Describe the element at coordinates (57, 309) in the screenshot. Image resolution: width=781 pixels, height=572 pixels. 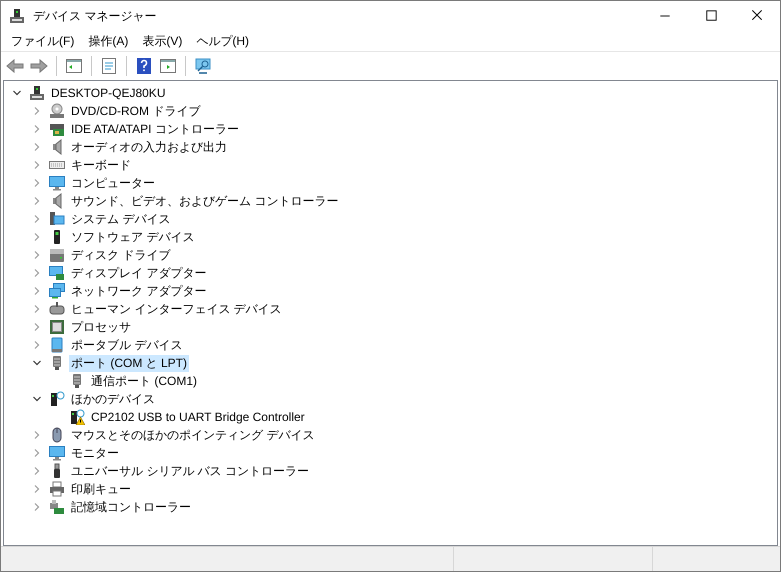
I see `joystick-icon` at that location.